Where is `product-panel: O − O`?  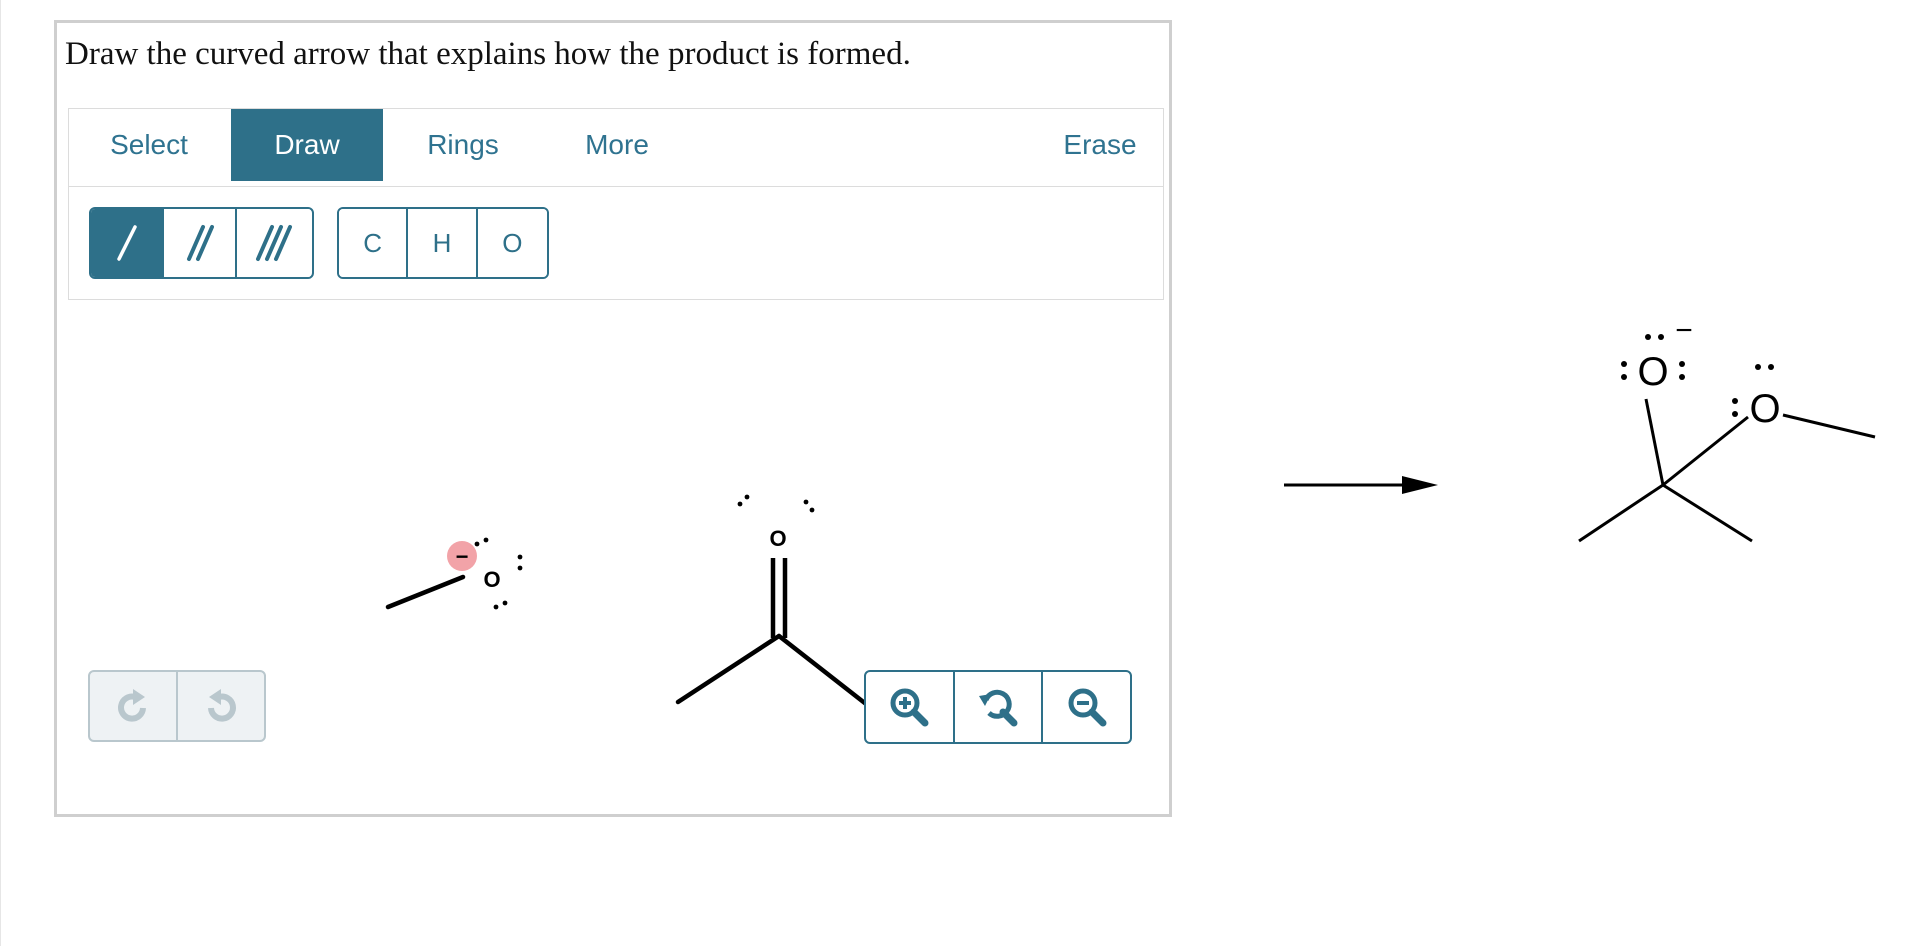
product-panel: O − O is located at coordinates (1580, 428).